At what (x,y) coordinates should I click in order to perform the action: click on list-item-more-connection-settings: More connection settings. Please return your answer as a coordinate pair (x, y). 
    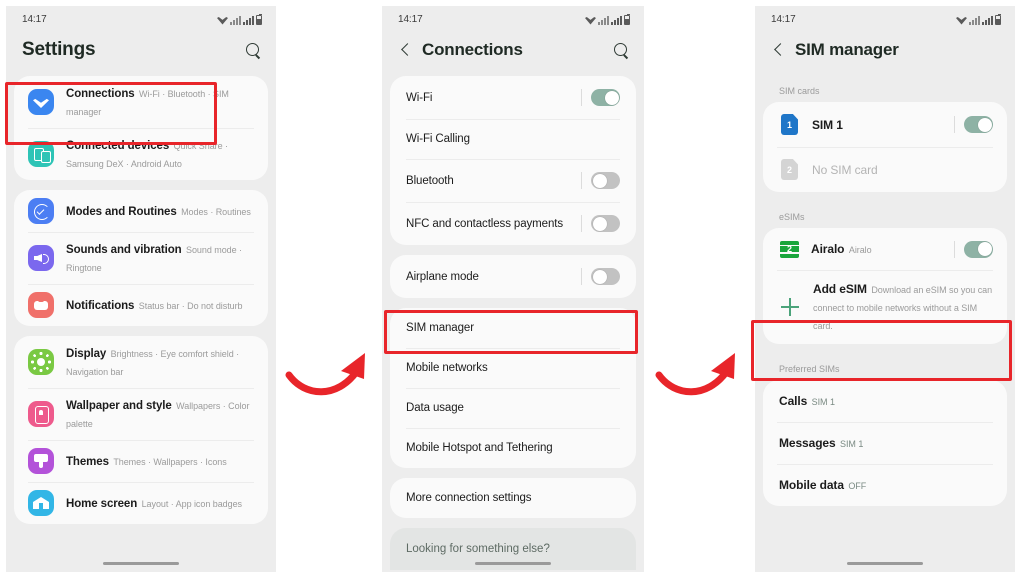
    Looking at the image, I should click on (513, 498).